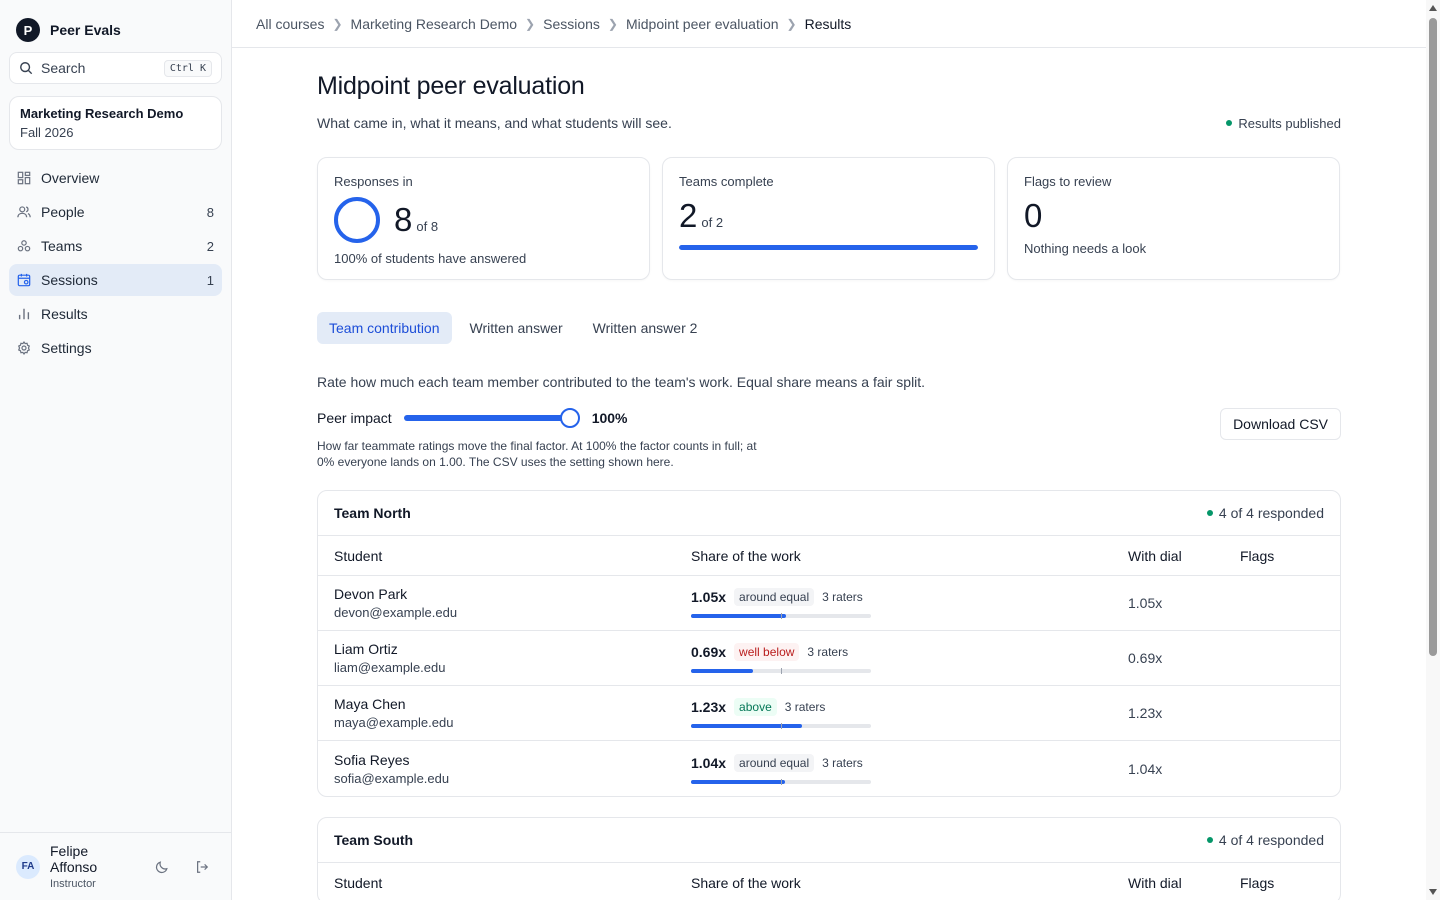  I want to click on sidebar-item-overview: Overview, so click(115, 178).